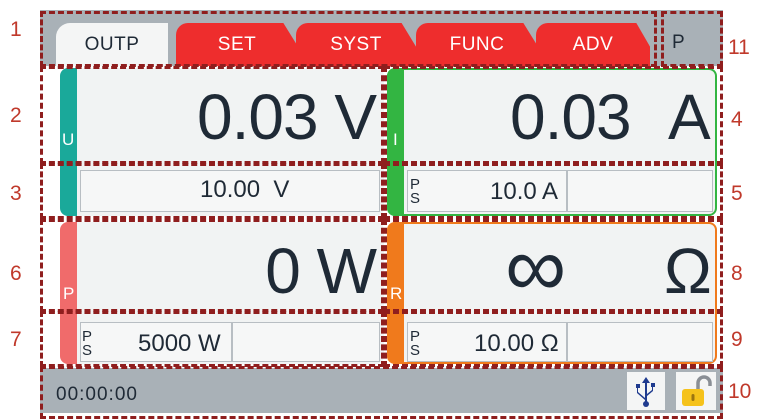 The image size is (761, 419). Describe the element at coordinates (737, 273) in the screenshot. I see `annotation-number-8: 8` at that location.